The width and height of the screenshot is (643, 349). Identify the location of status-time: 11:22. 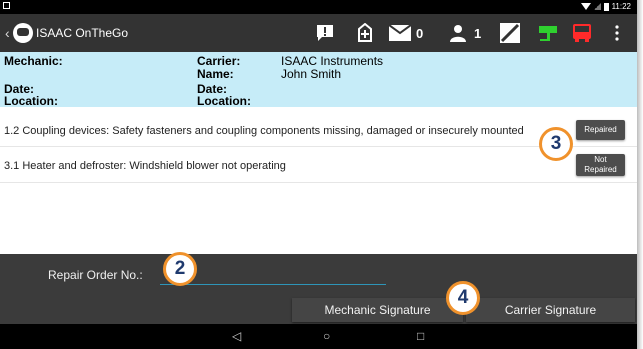
(621, 6).